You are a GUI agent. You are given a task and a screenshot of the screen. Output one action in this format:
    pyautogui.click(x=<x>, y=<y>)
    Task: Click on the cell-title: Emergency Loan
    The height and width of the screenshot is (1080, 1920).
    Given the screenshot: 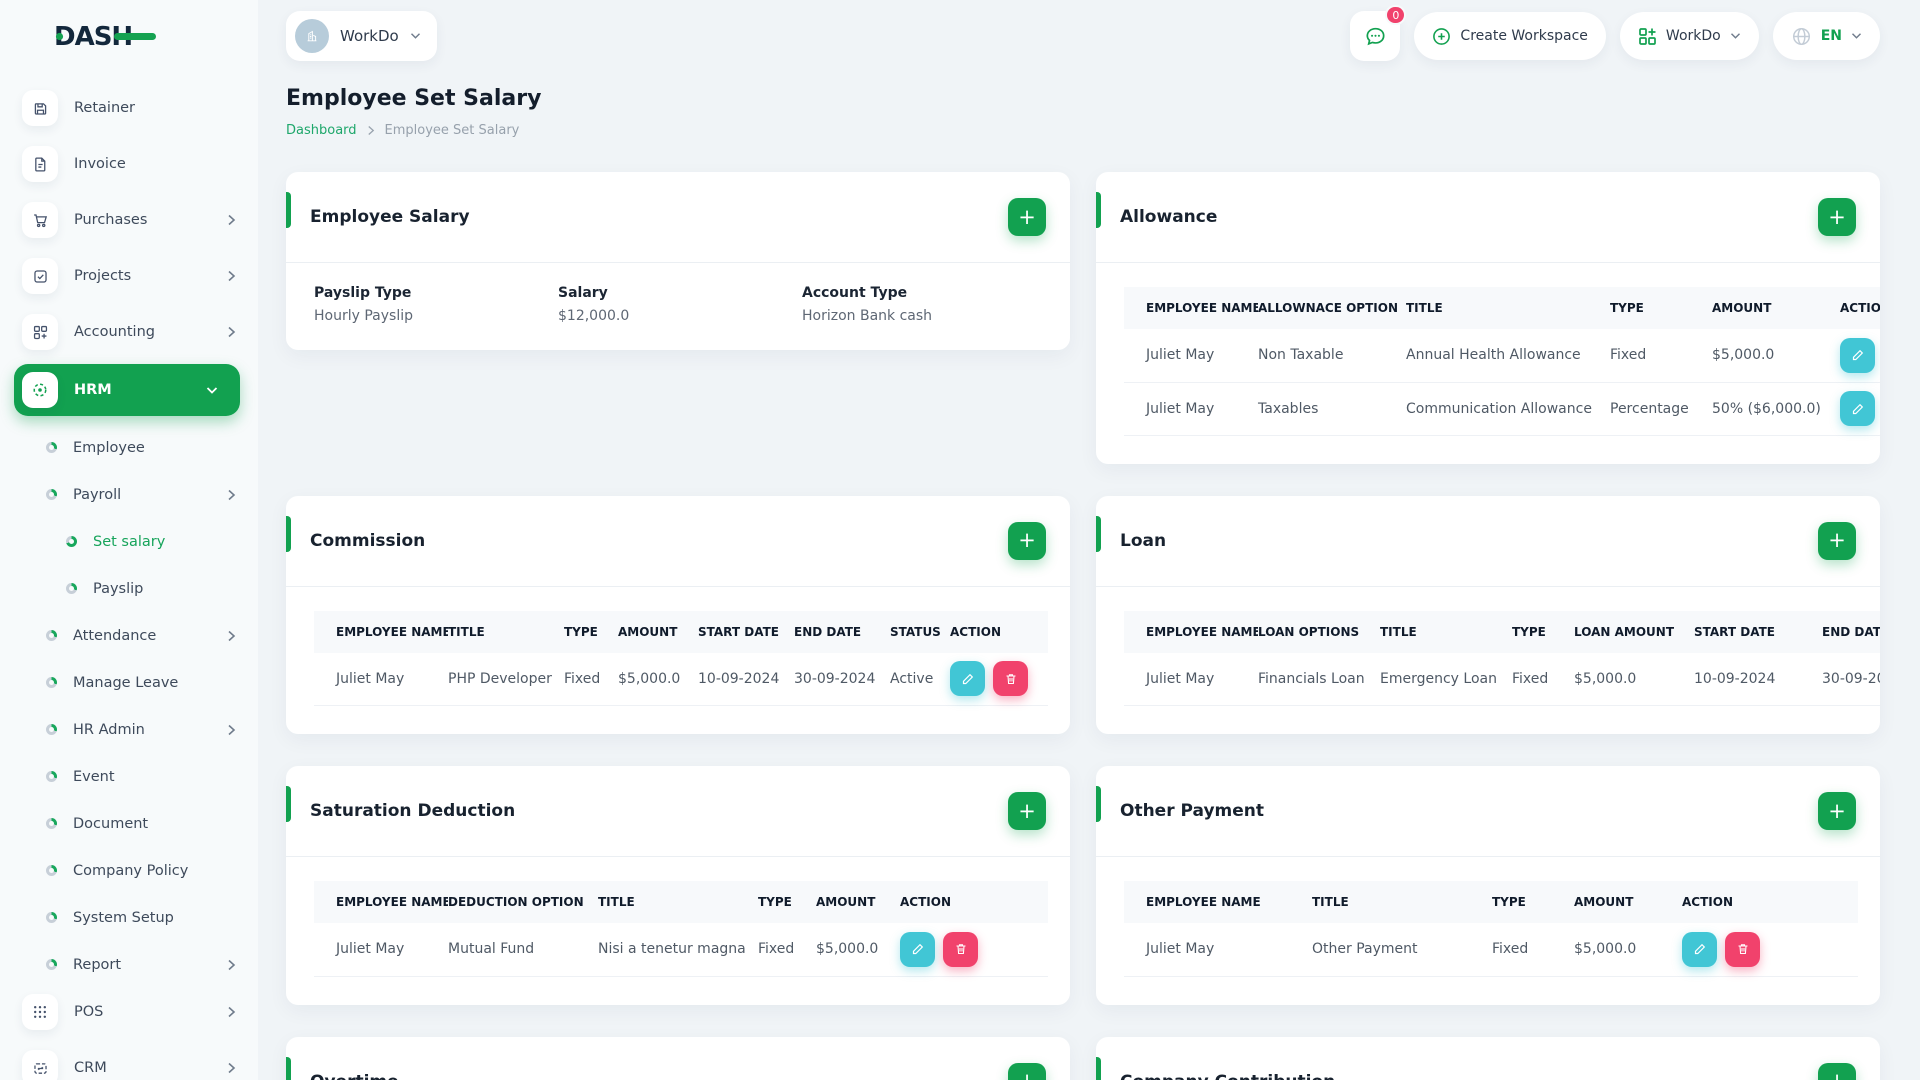 What is the action you would take?
    pyautogui.click(x=1446, y=679)
    